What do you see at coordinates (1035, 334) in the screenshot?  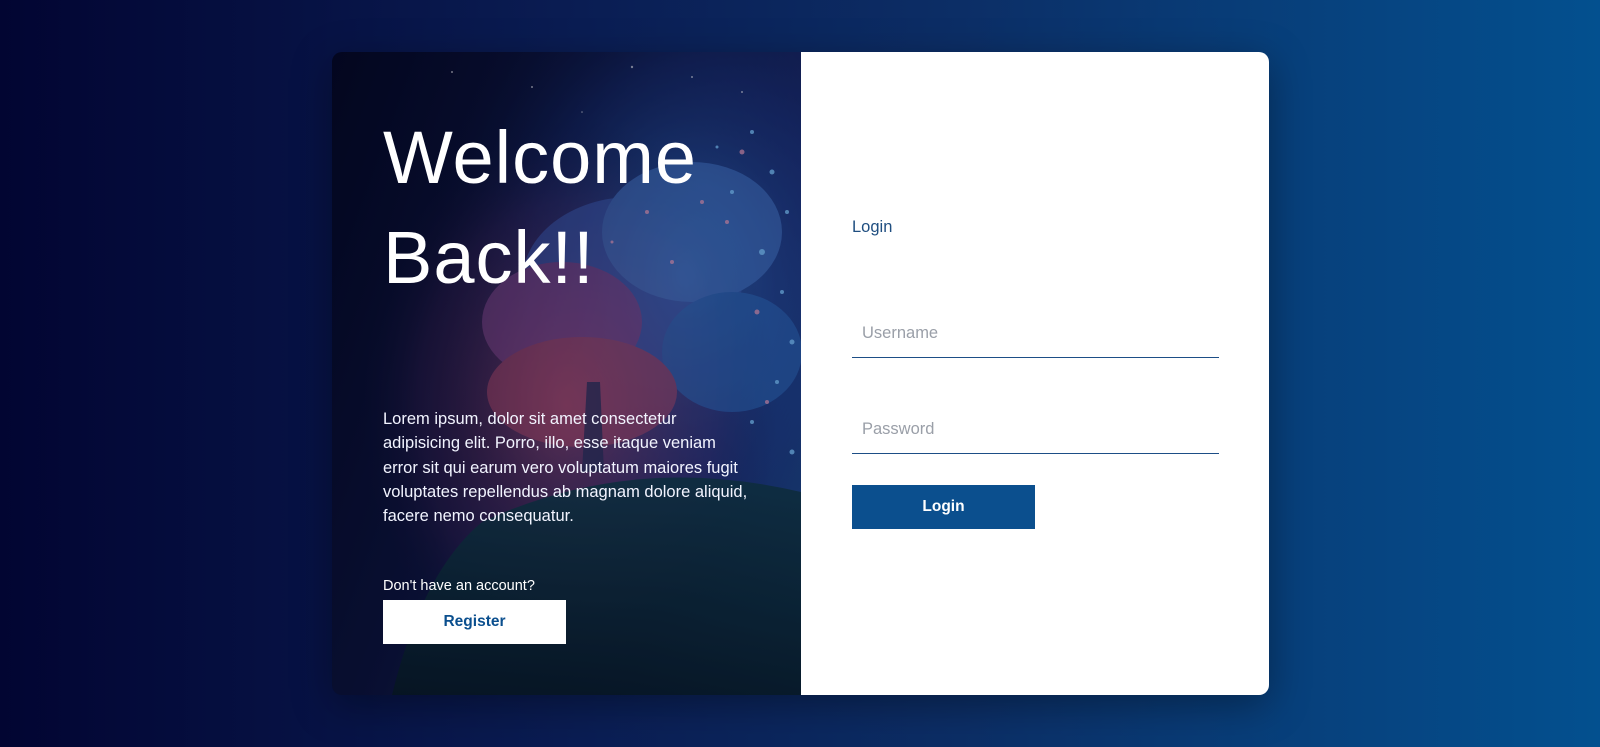 I see `username-input` at bounding box center [1035, 334].